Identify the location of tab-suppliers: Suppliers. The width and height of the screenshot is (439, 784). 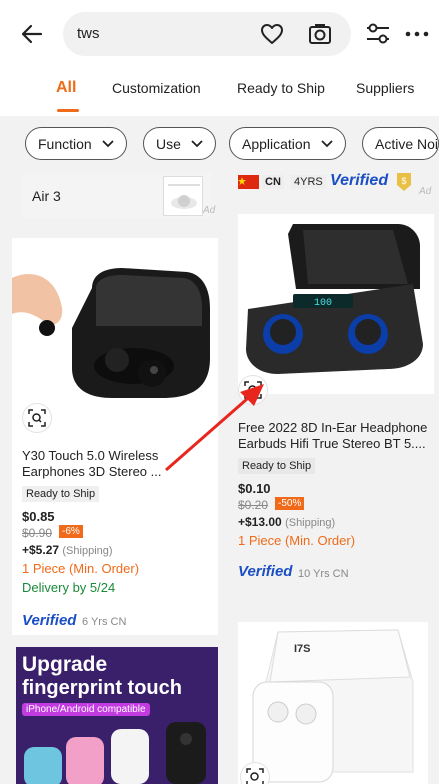
(385, 88).